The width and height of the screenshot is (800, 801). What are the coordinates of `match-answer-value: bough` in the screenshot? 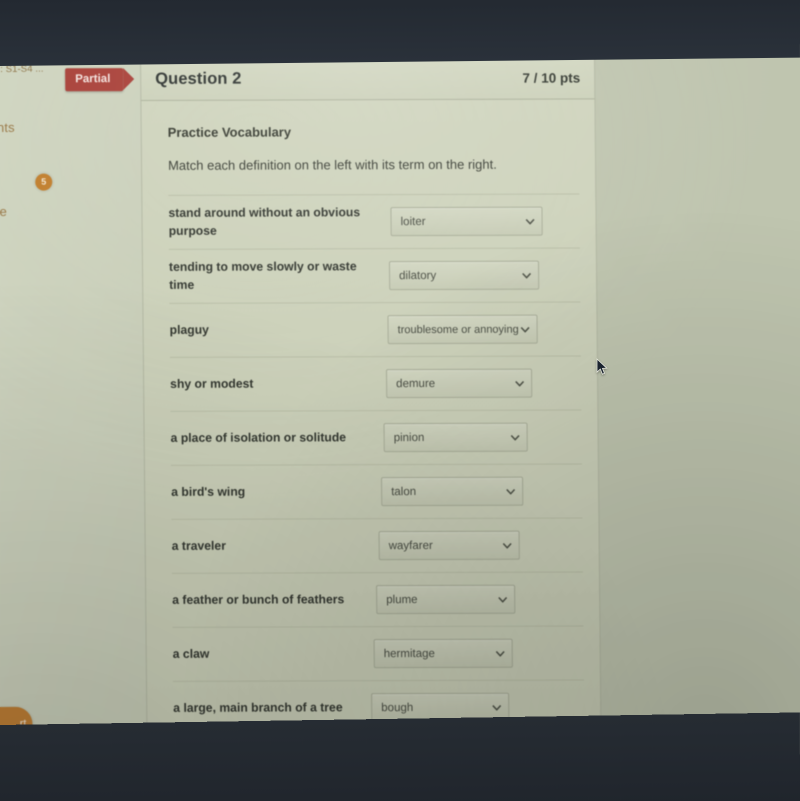 It's located at (397, 707).